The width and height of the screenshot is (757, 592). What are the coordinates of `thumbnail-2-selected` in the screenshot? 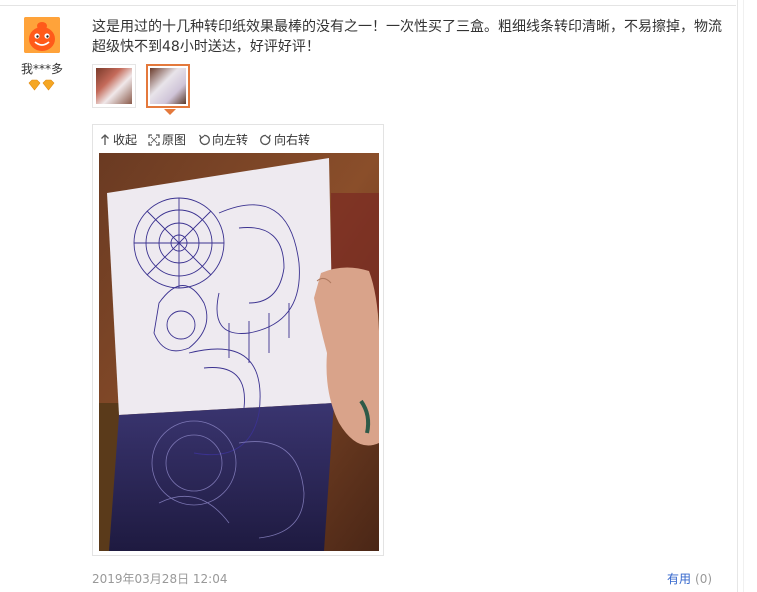 It's located at (168, 86).